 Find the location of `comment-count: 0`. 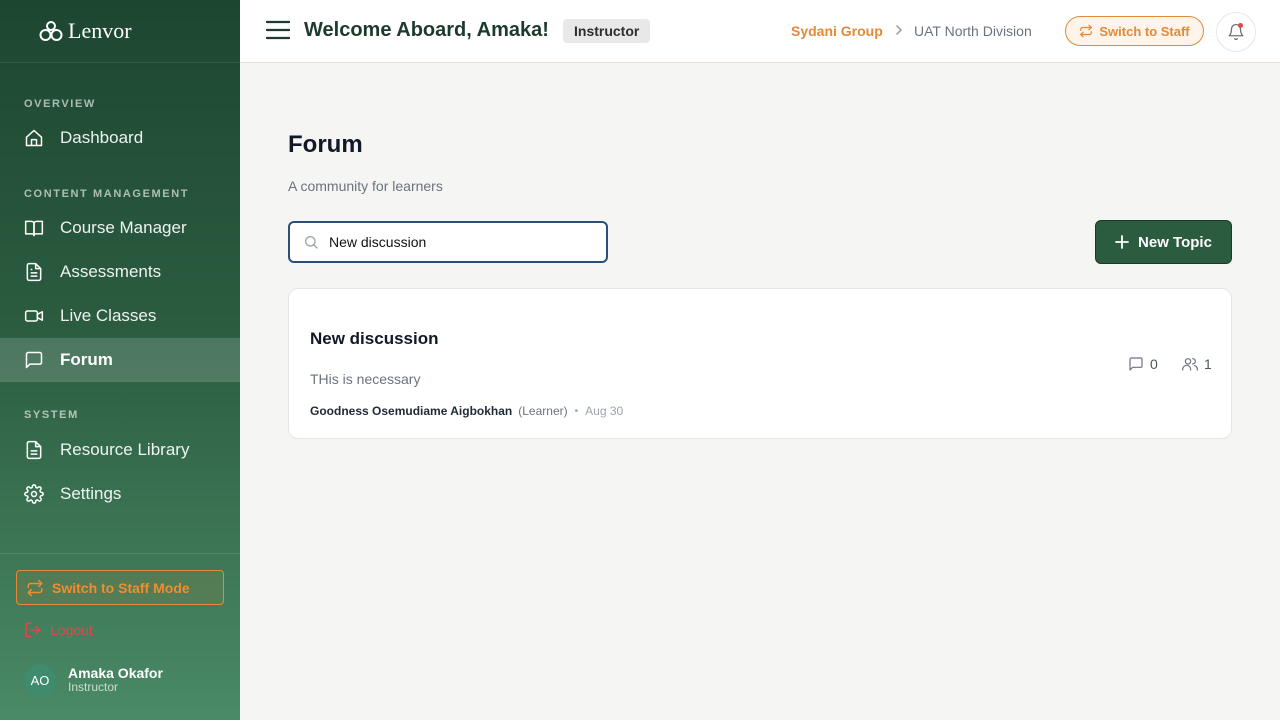

comment-count: 0 is located at coordinates (1143, 364).